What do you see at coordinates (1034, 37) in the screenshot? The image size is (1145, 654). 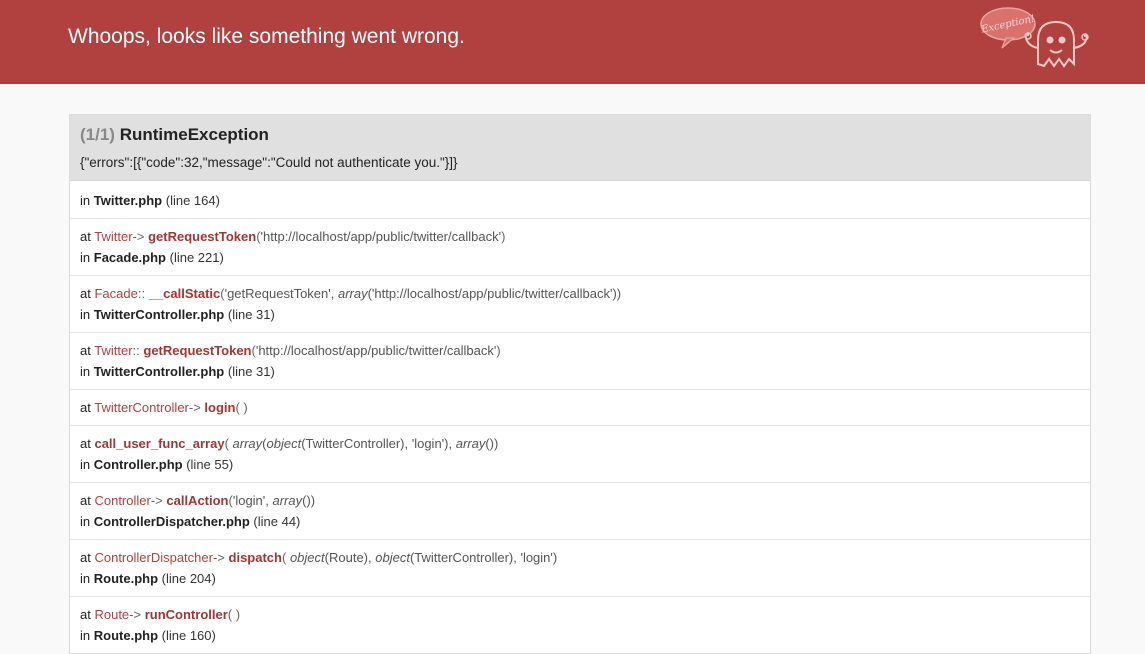 I see `ghost-exception-icon: Exception!` at bounding box center [1034, 37].